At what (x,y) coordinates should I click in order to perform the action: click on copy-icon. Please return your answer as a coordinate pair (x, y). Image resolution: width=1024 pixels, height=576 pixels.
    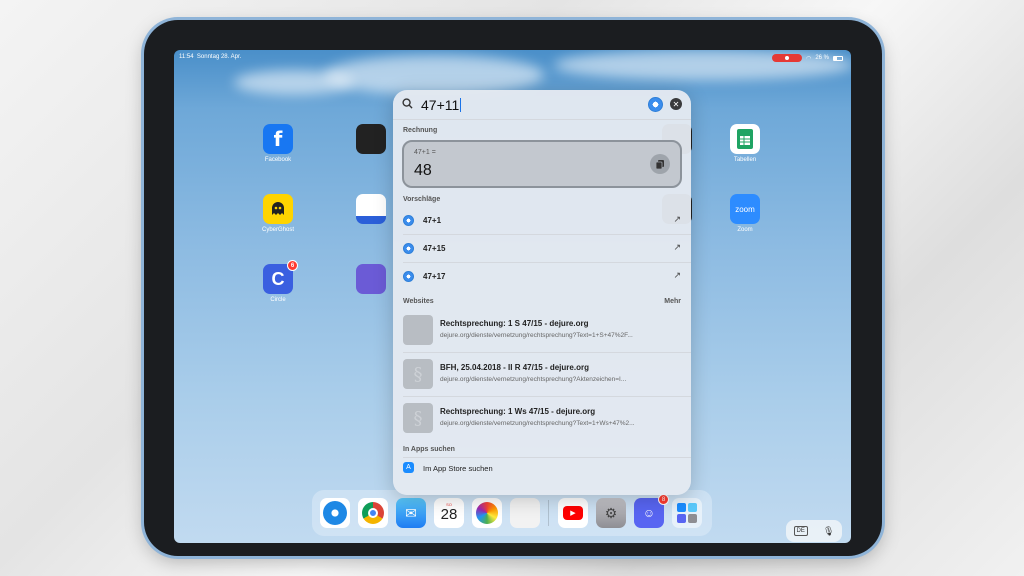
    Looking at the image, I should click on (659, 164).